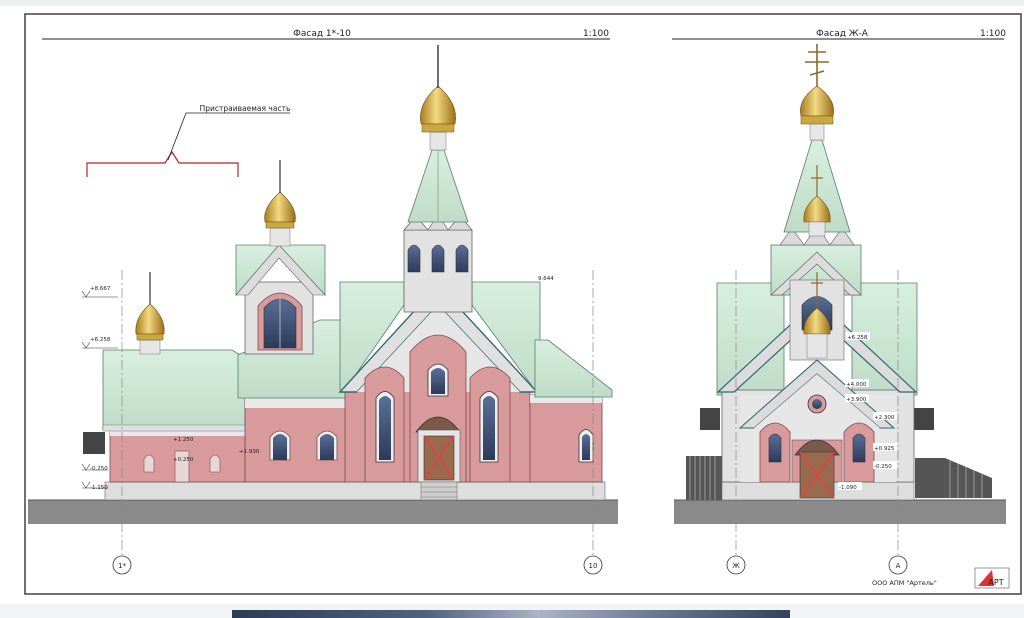 The height and width of the screenshot is (618, 1024). Describe the element at coordinates (245, 108) in the screenshot. I see `extension-label: Пристраиваемая часть` at that location.